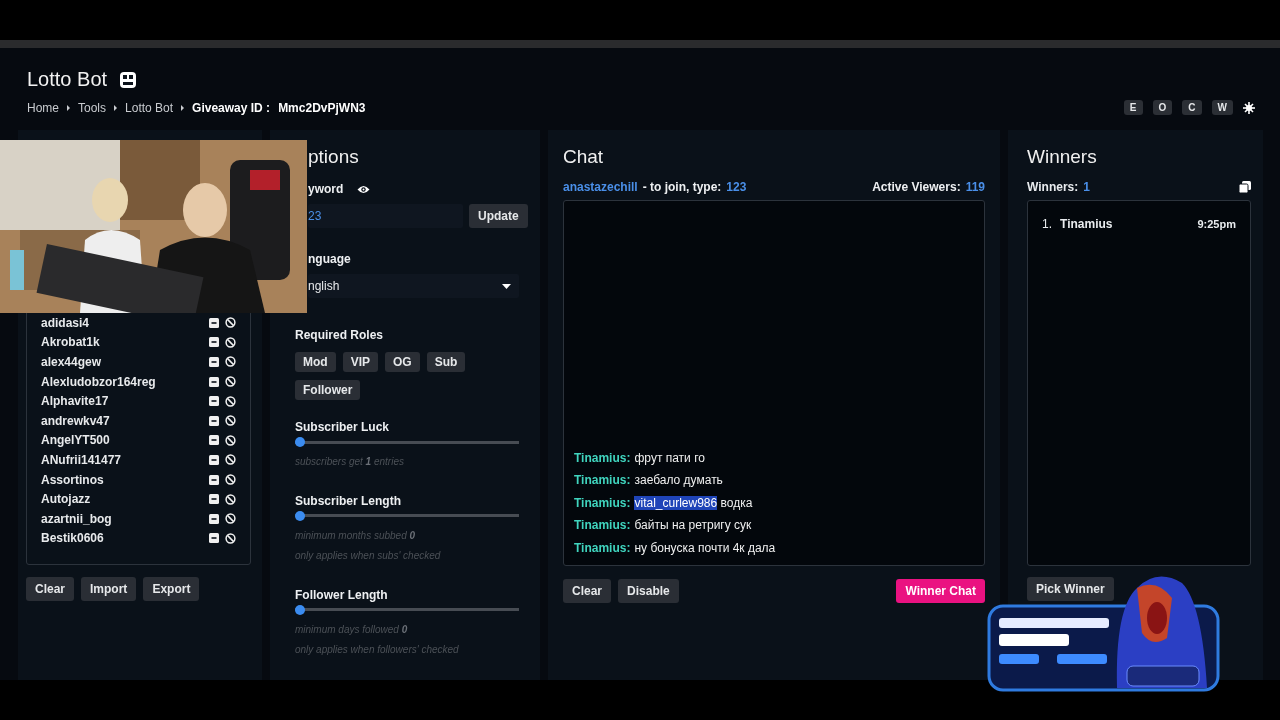 Image resolution: width=1280 pixels, height=720 pixels. I want to click on caret-icon, so click(506, 286).